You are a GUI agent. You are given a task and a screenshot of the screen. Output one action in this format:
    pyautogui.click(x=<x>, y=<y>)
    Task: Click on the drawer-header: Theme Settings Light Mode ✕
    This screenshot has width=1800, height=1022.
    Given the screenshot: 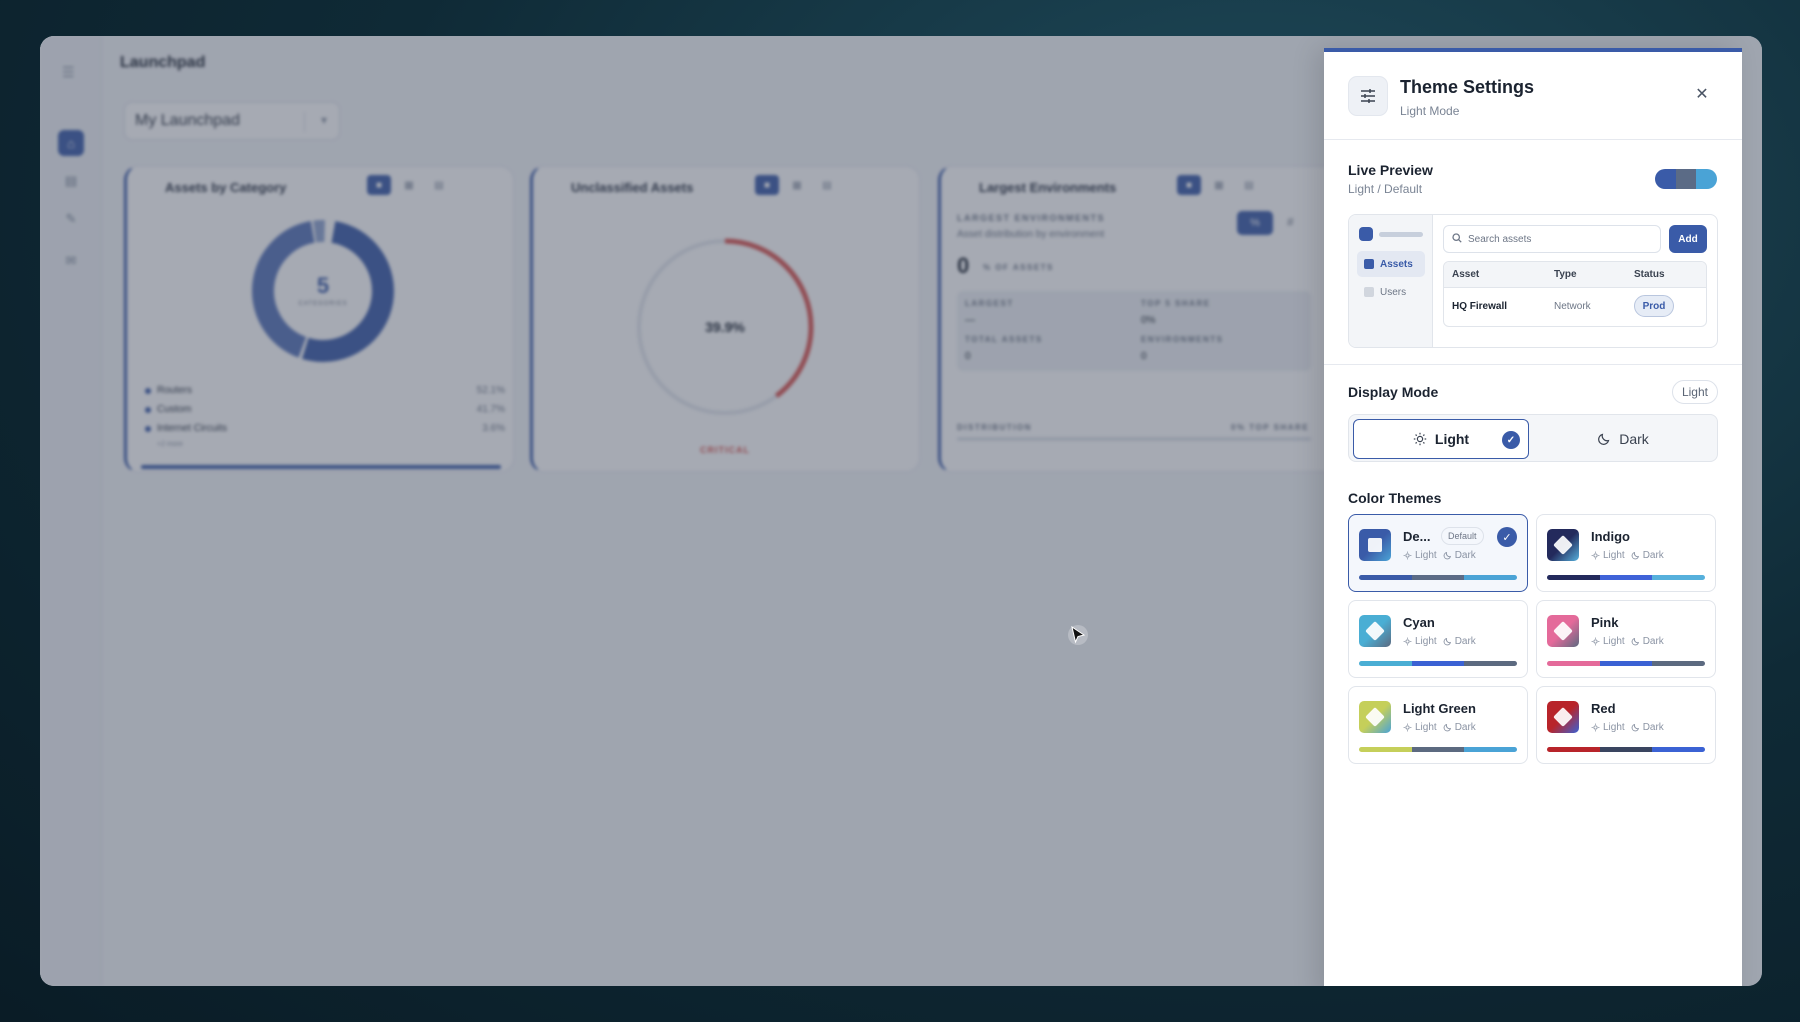 What is the action you would take?
    pyautogui.click(x=1533, y=96)
    